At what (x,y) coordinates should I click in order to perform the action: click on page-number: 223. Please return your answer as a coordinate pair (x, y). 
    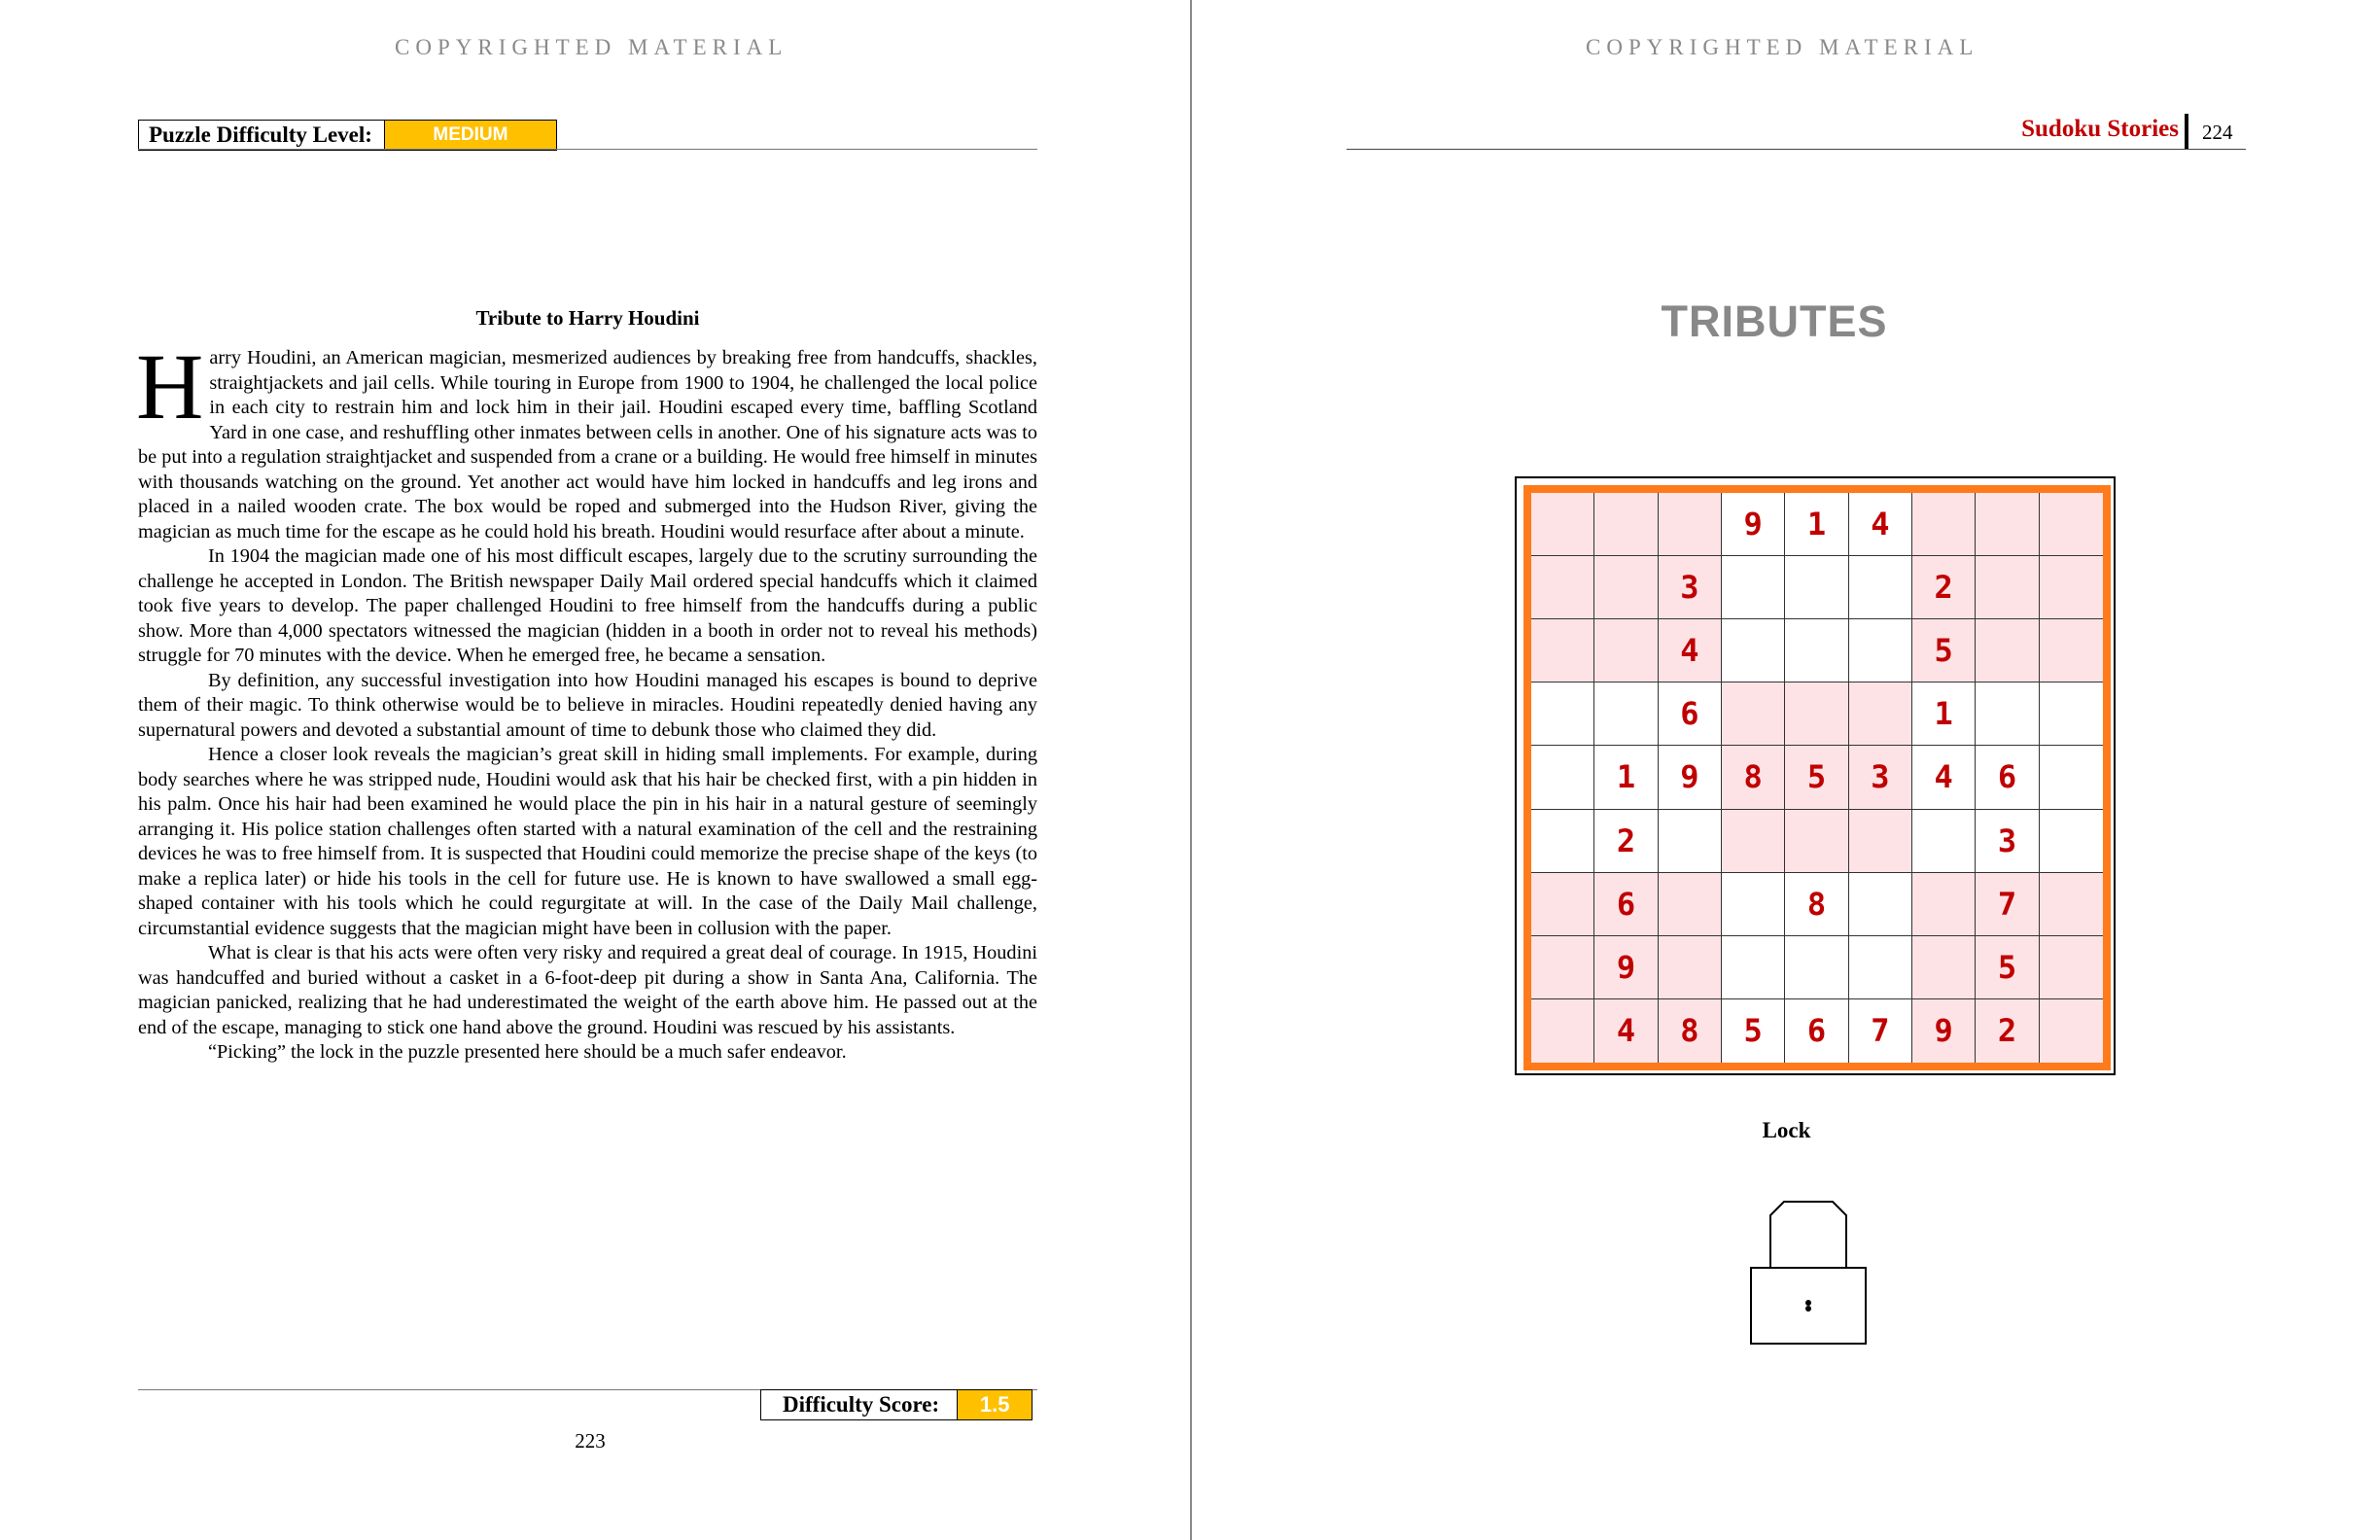
    Looking at the image, I should click on (590, 1440).